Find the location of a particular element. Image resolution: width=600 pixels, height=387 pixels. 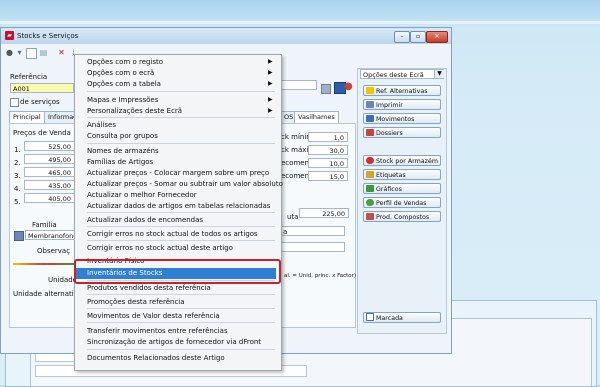

chart-icon is located at coordinates (370, 188).